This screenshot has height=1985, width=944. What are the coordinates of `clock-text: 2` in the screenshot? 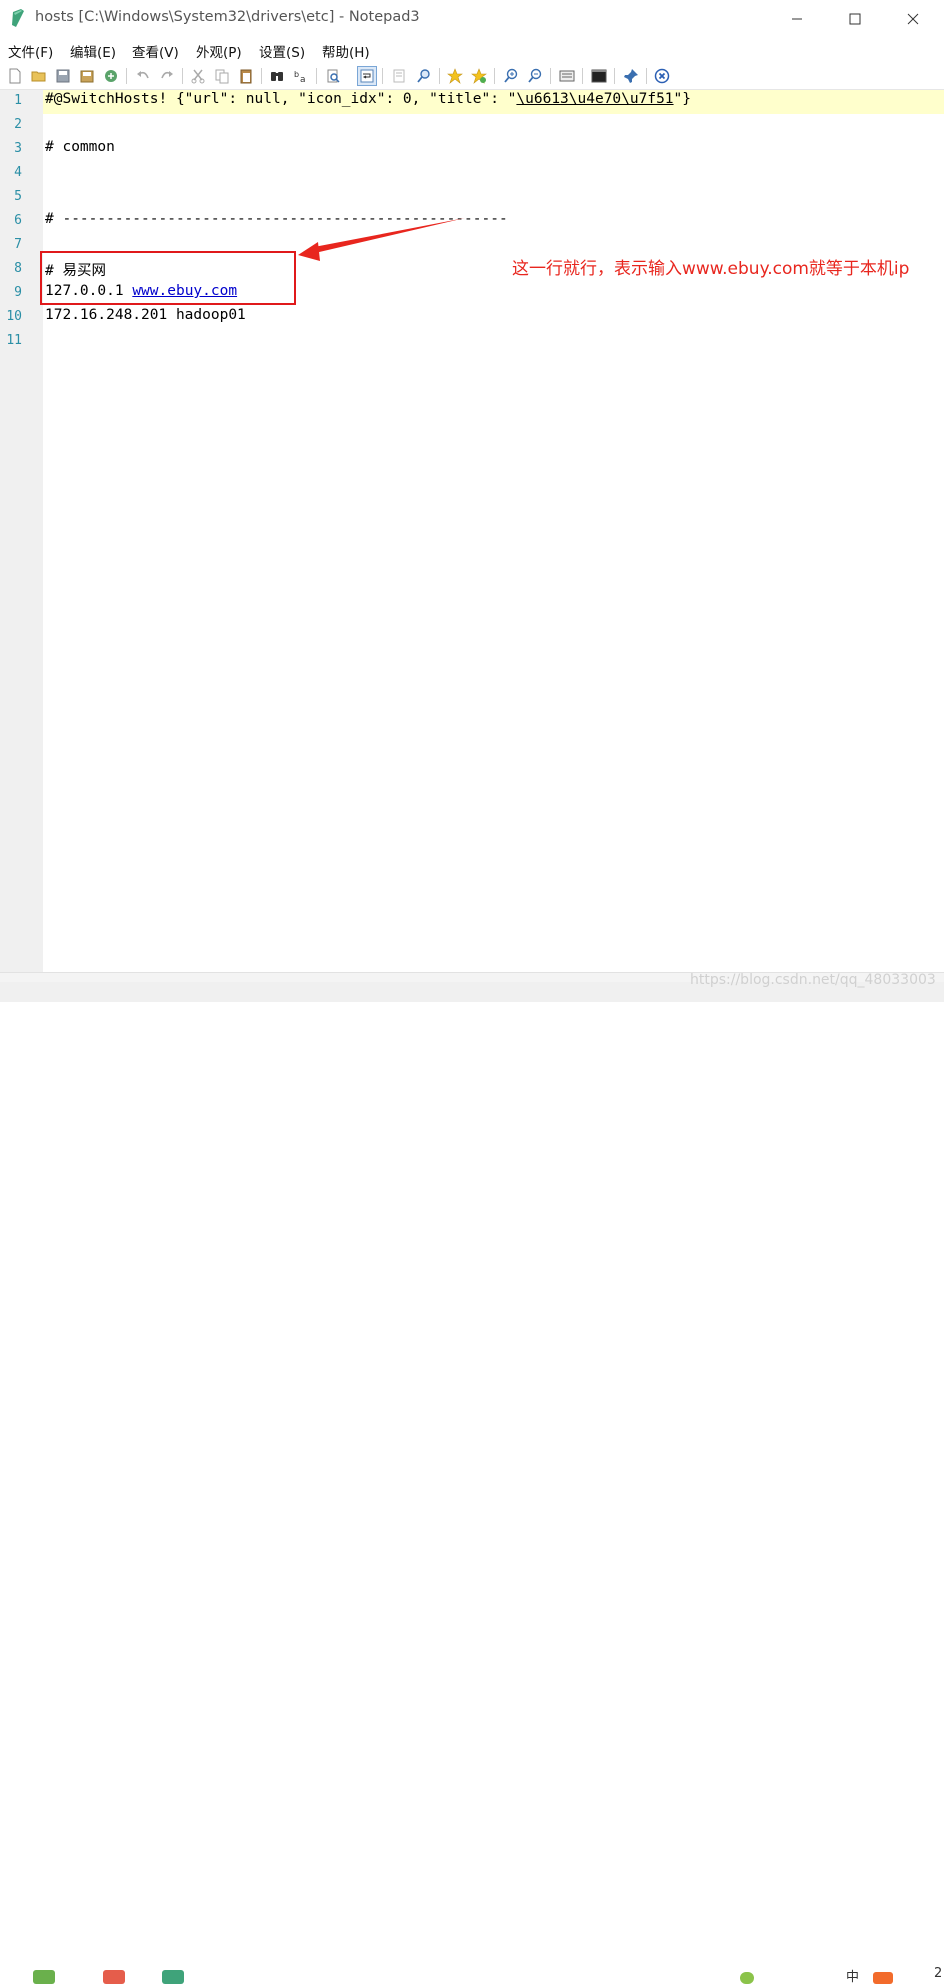 It's located at (938, 1973).